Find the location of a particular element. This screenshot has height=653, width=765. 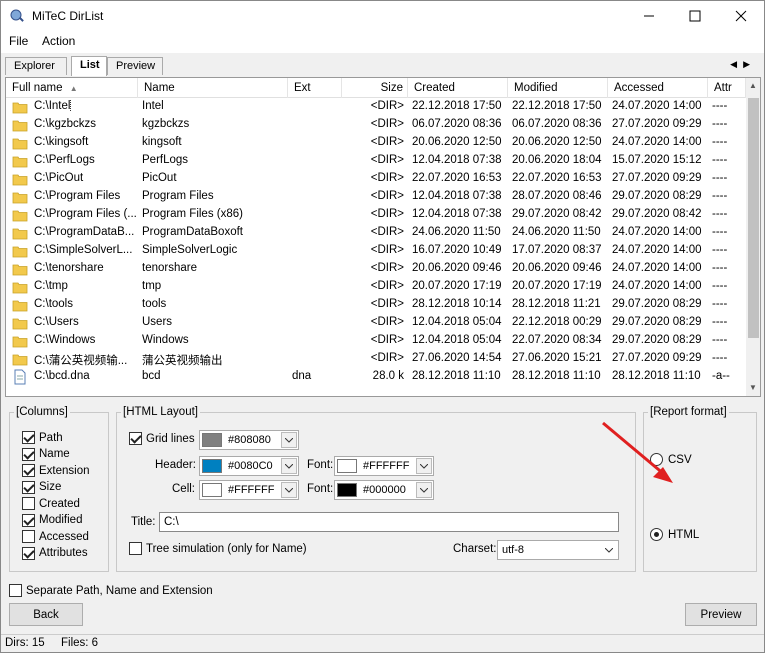

header-font-color-select: #FFFFFF is located at coordinates (384, 466).